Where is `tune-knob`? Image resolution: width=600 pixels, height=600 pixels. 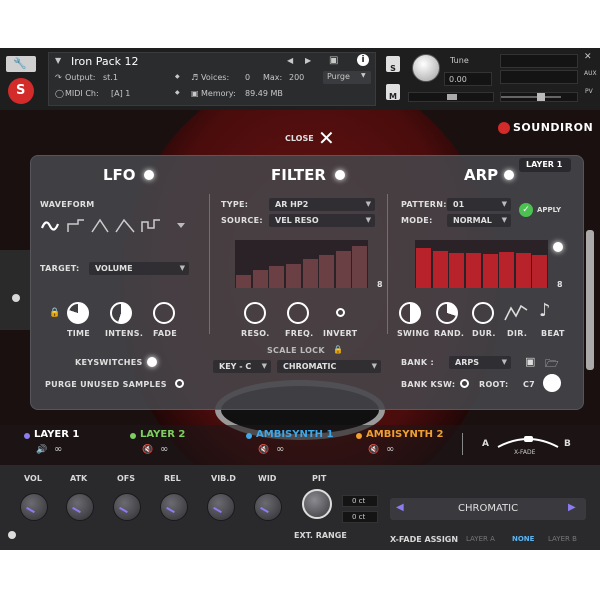
tune-knob is located at coordinates (426, 68).